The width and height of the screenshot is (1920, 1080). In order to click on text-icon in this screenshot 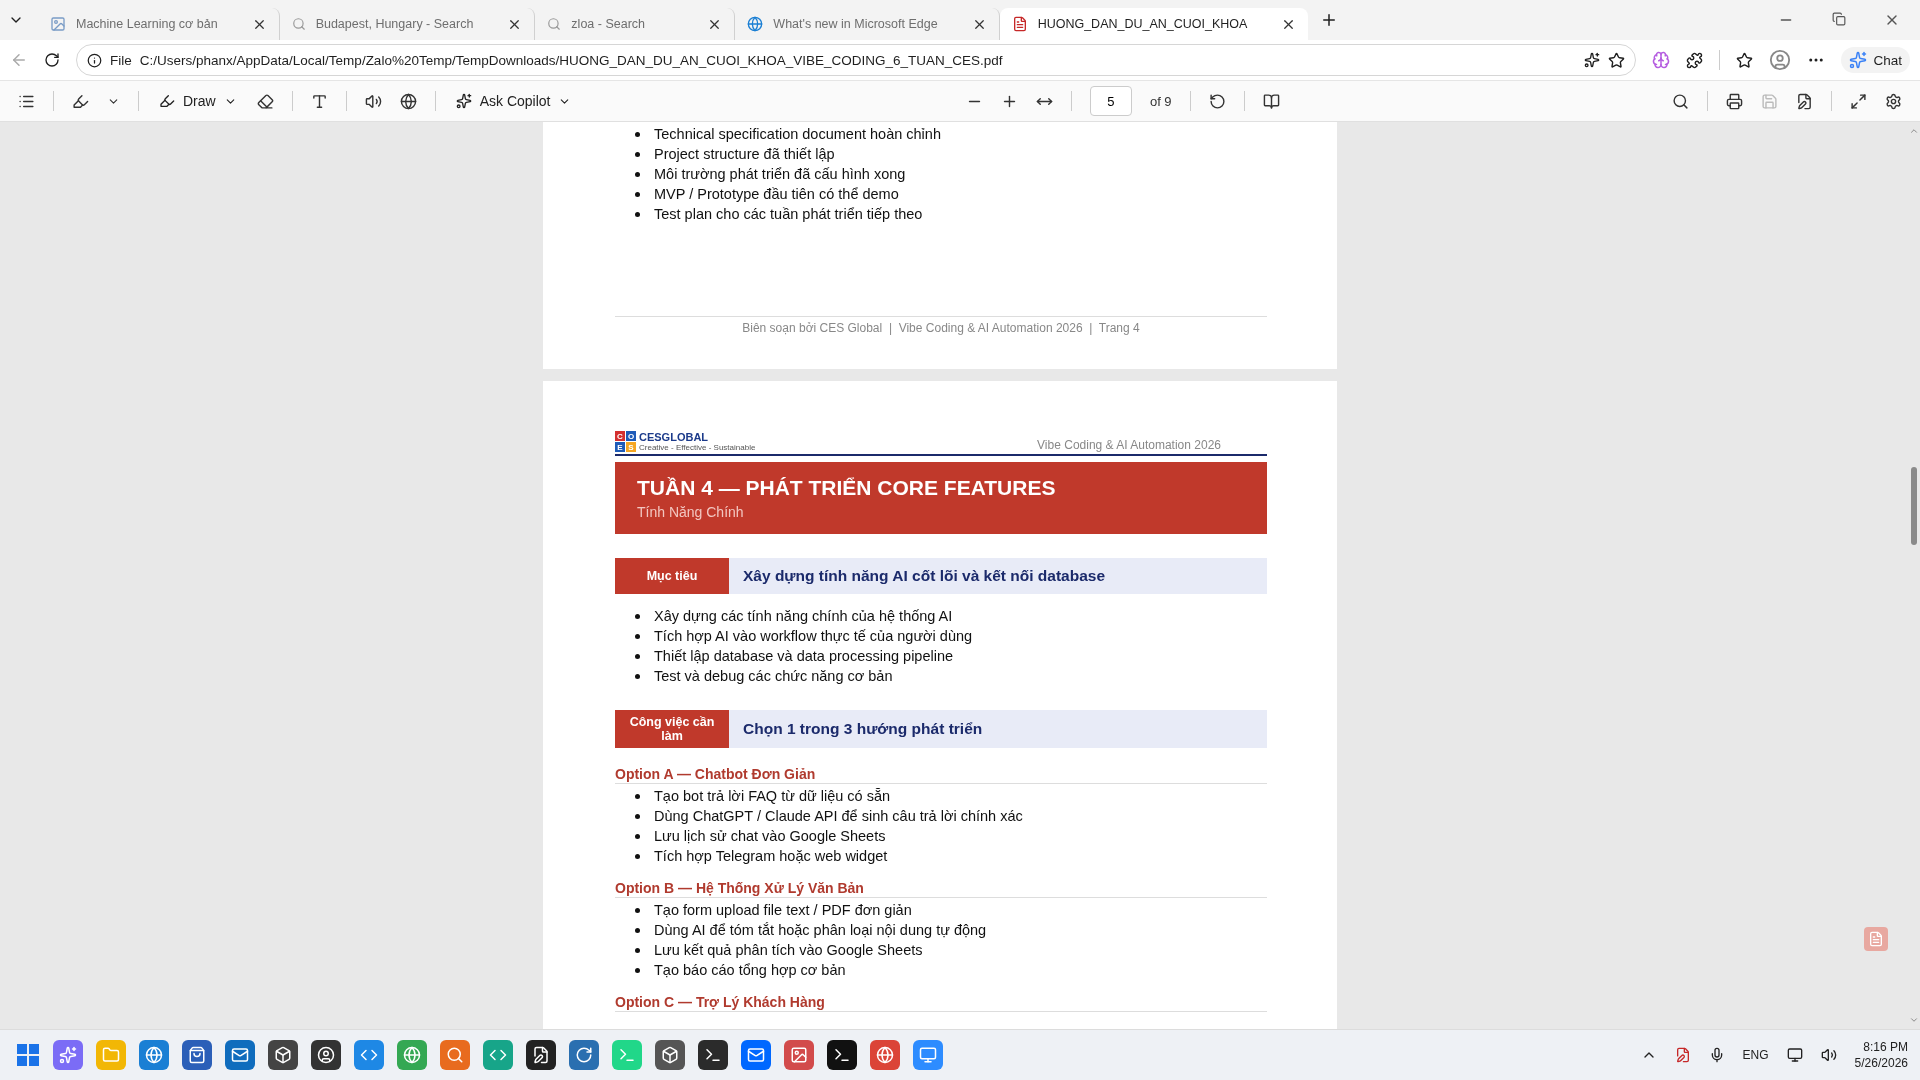, I will do `click(319, 101)`.